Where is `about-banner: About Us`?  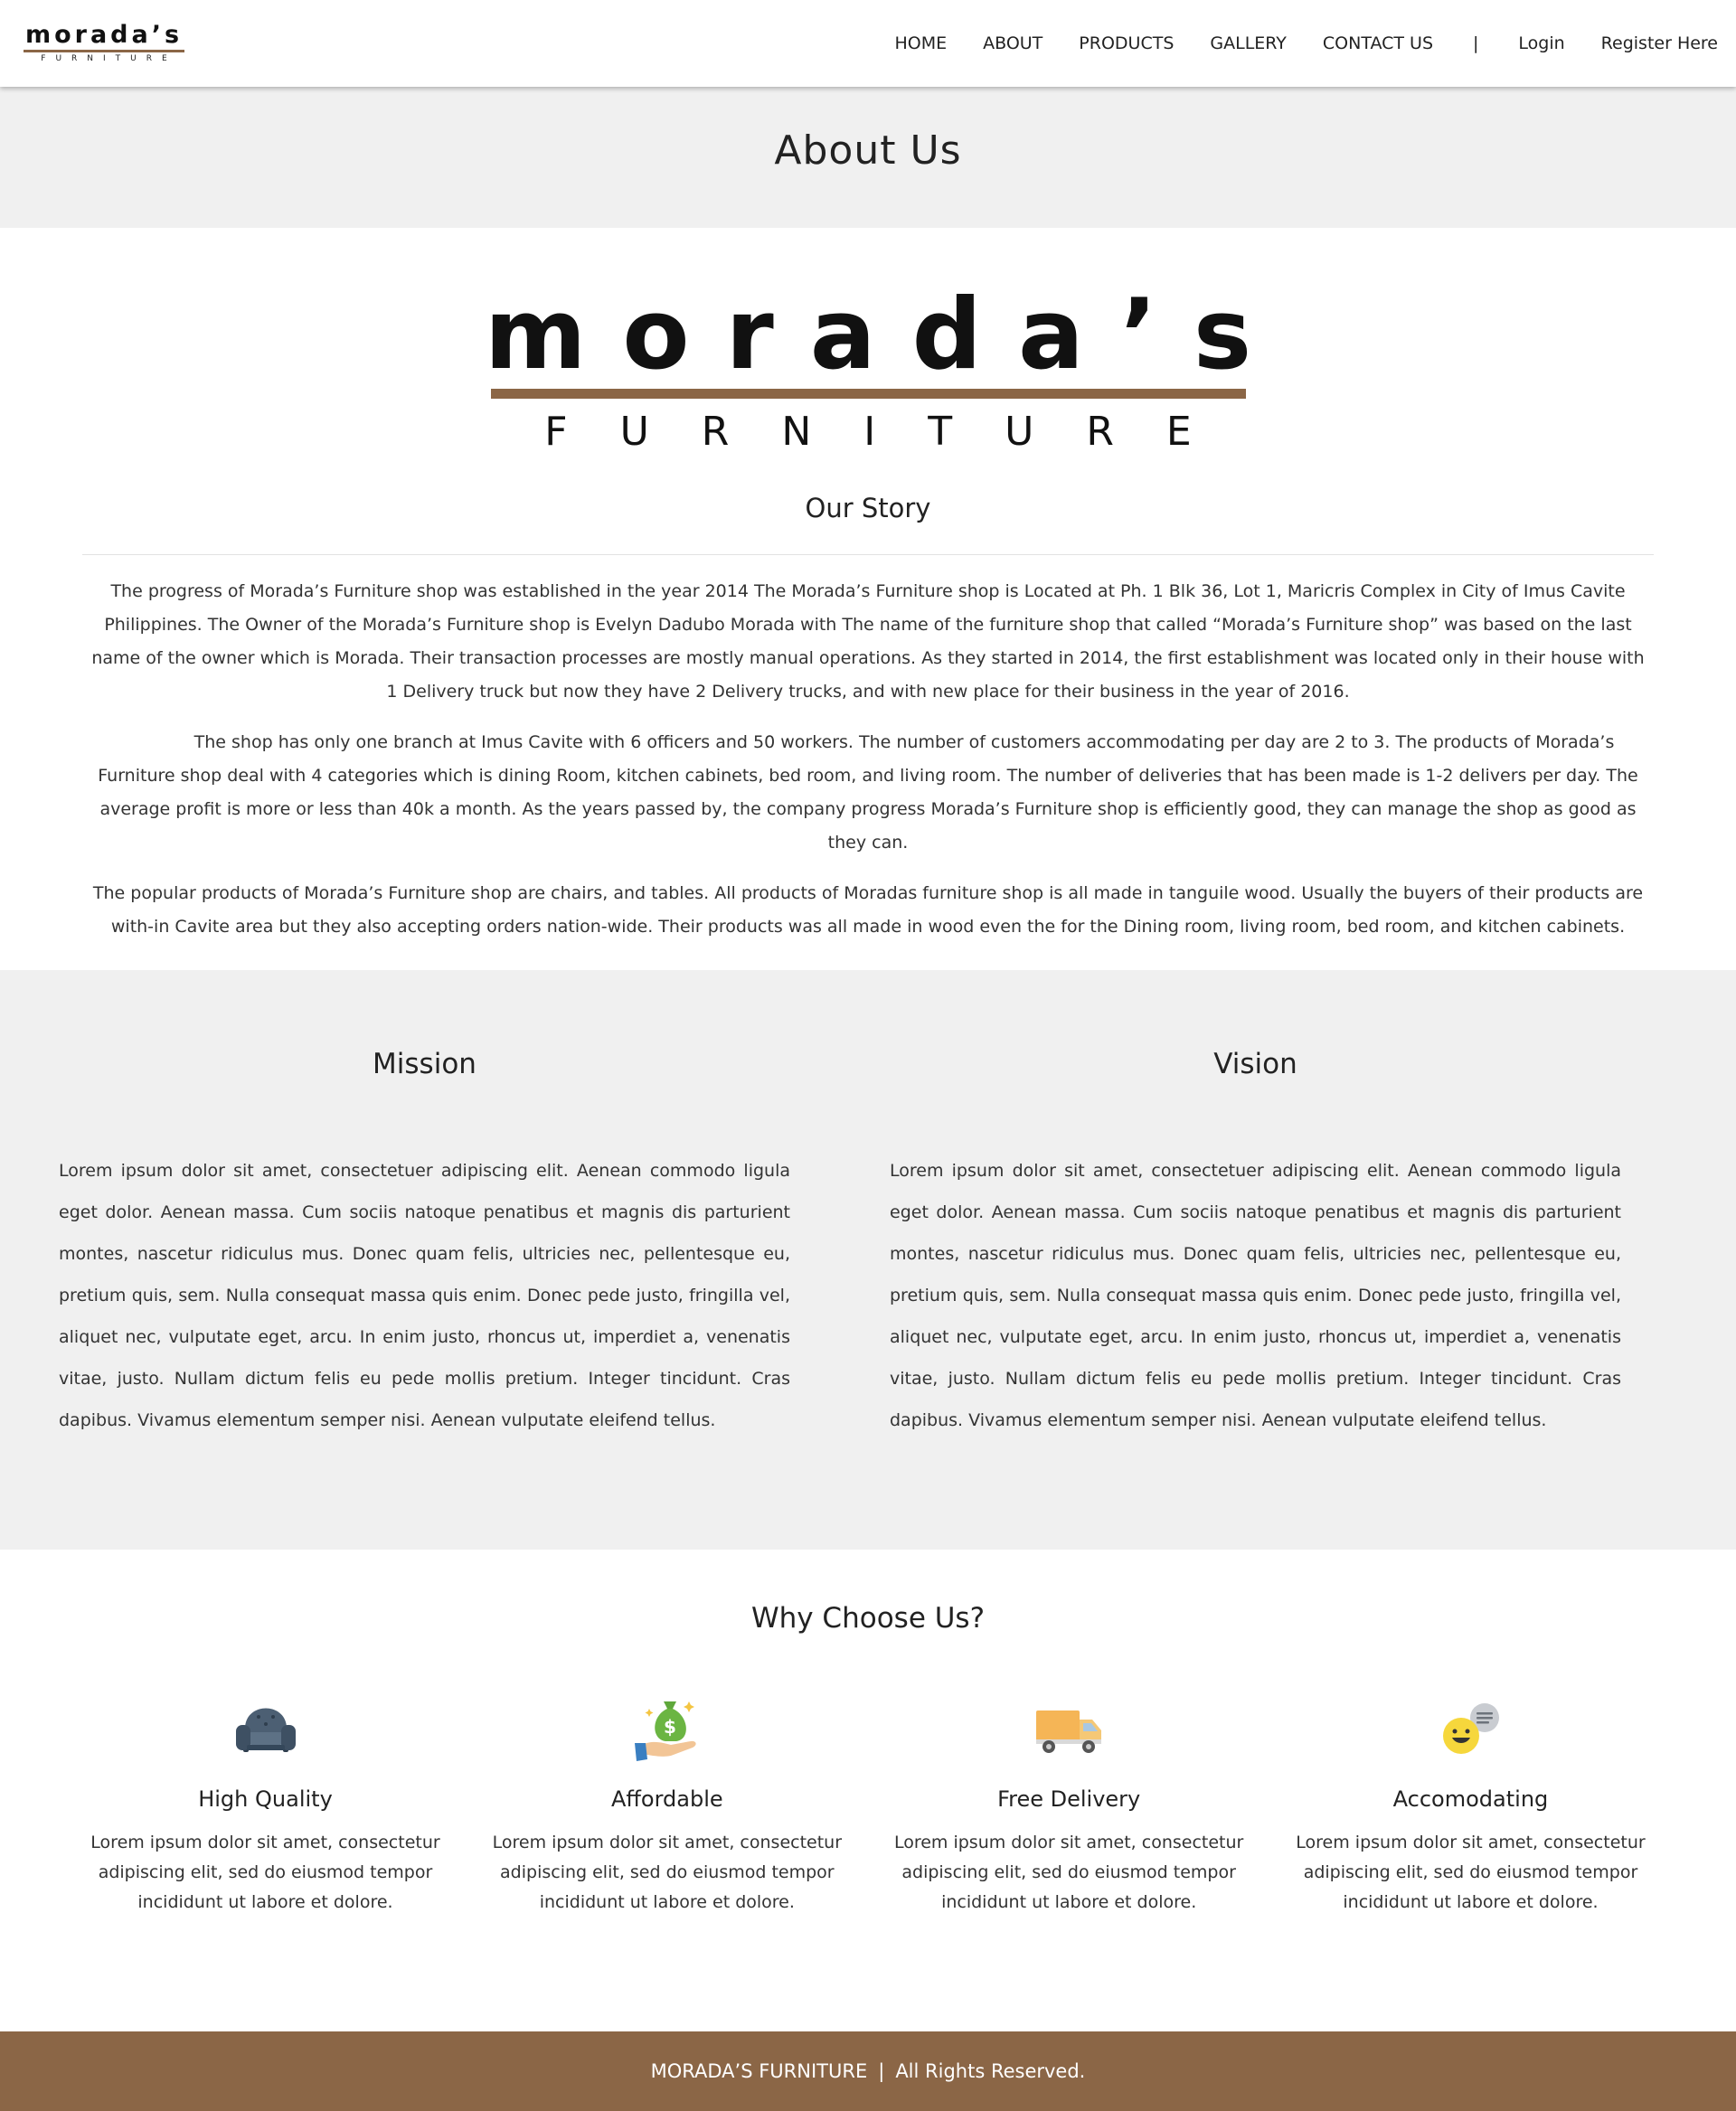
about-banner: About Us is located at coordinates (868, 158).